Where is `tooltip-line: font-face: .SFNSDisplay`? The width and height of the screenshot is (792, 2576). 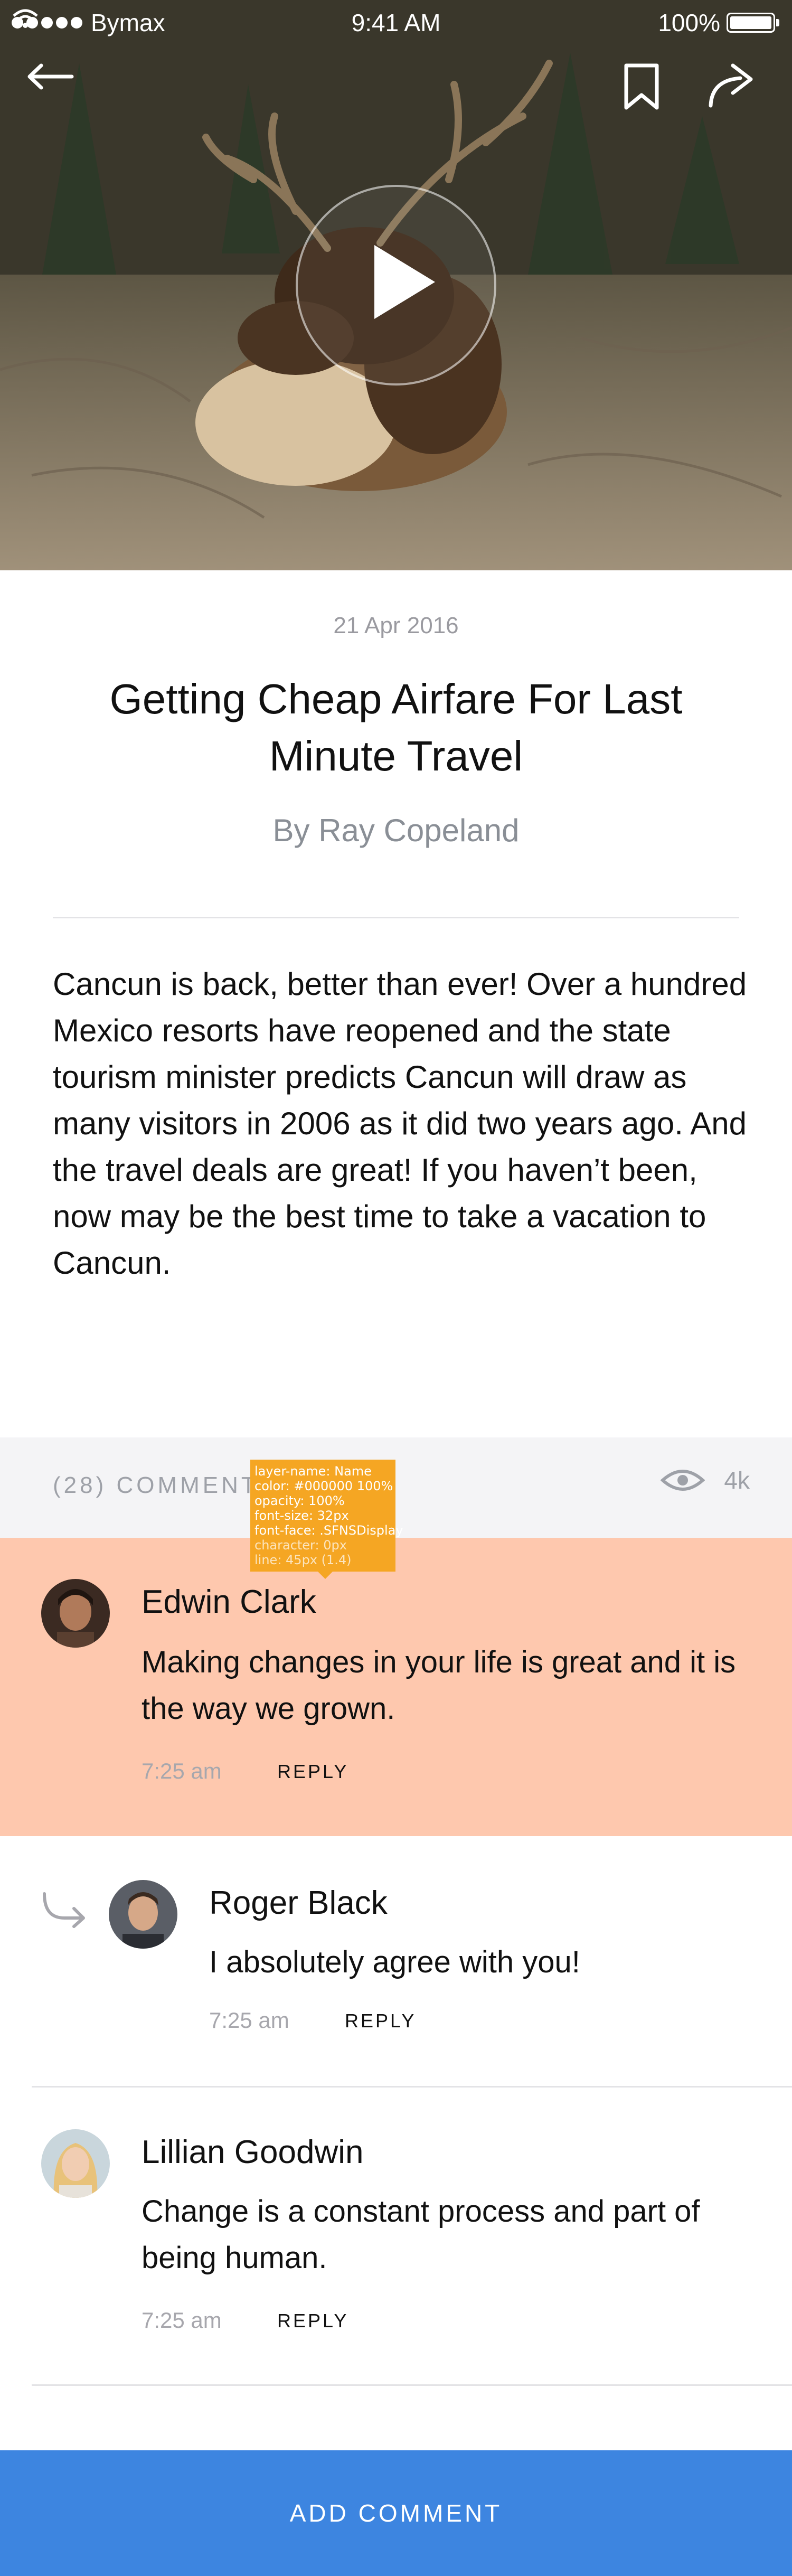 tooltip-line: font-face: .SFNSDisplay is located at coordinates (329, 1530).